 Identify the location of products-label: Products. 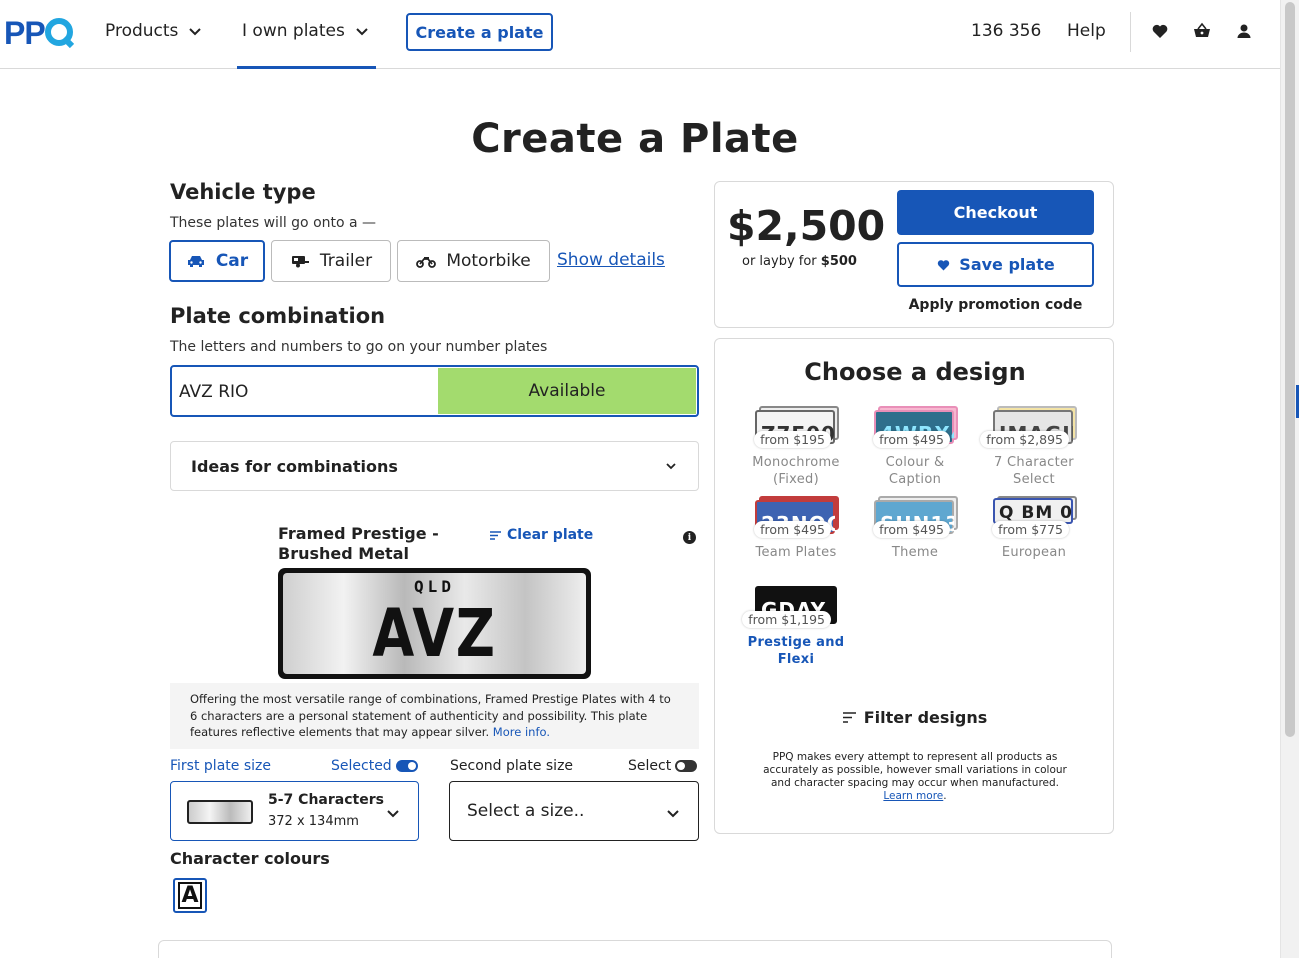
(142, 31).